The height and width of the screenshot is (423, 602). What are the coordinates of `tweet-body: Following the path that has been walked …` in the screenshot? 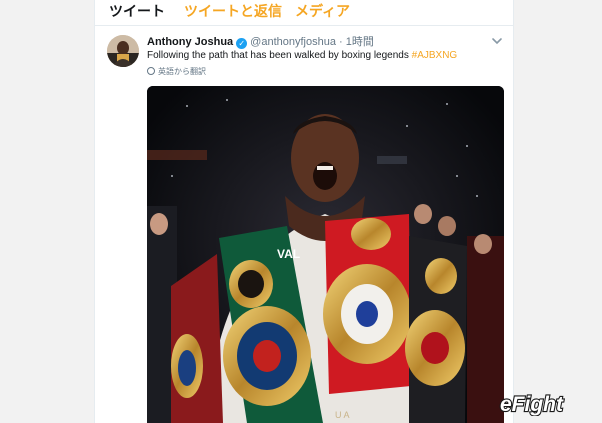 It's located at (278, 55).